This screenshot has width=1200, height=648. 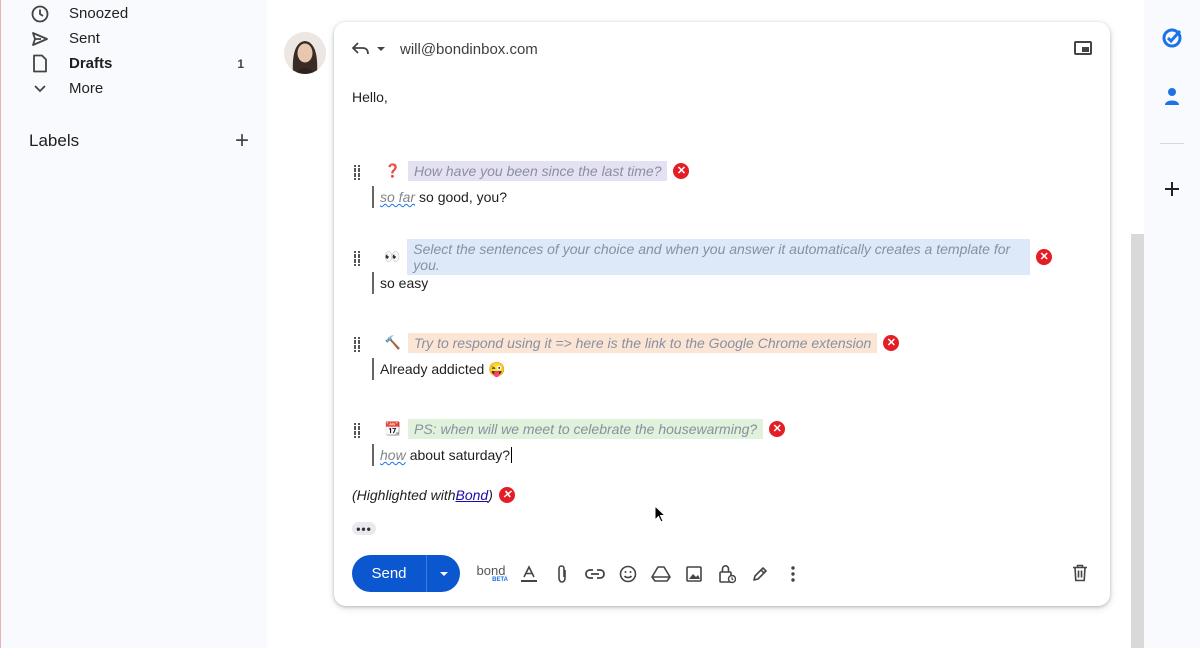 I want to click on avatar, so click(x=305, y=53).